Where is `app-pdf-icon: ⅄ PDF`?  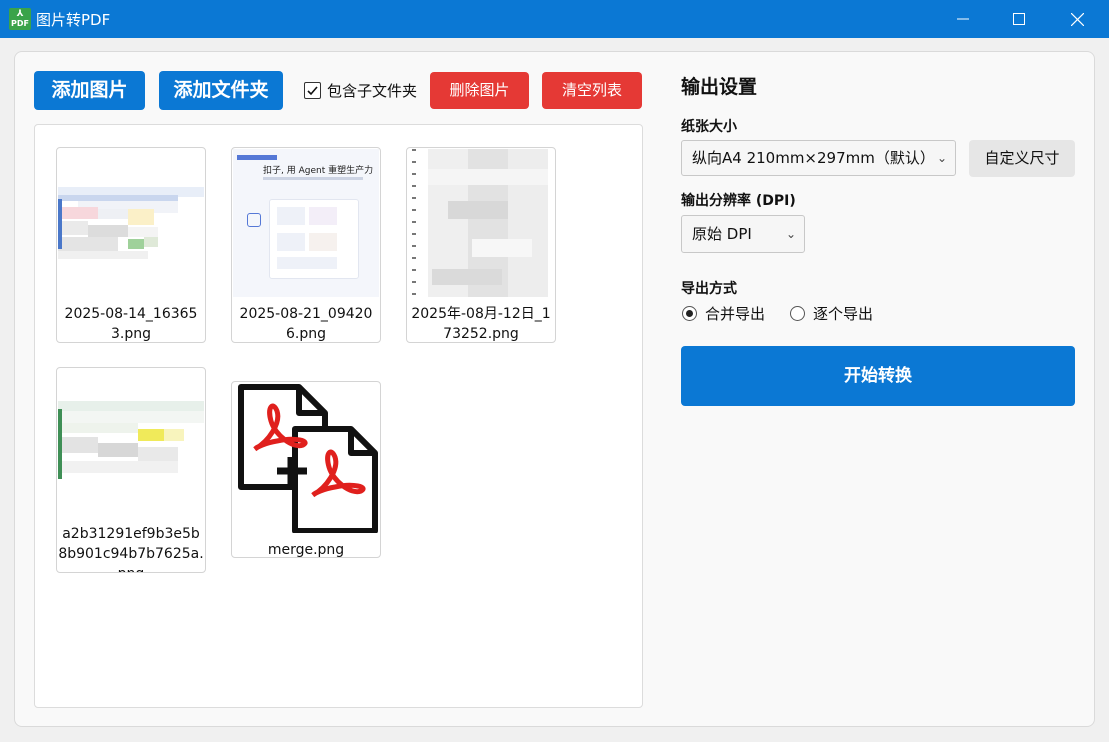
app-pdf-icon: ⅄ PDF is located at coordinates (20, 19).